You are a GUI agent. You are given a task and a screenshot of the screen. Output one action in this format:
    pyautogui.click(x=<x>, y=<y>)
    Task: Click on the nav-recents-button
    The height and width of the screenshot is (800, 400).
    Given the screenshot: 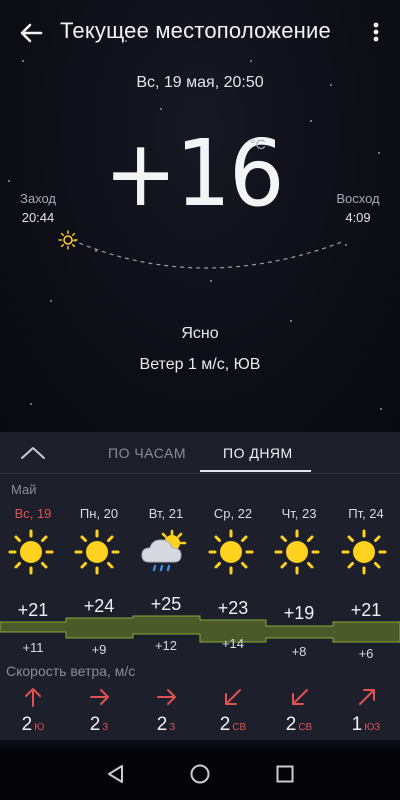 What is the action you would take?
    pyautogui.click(x=285, y=774)
    